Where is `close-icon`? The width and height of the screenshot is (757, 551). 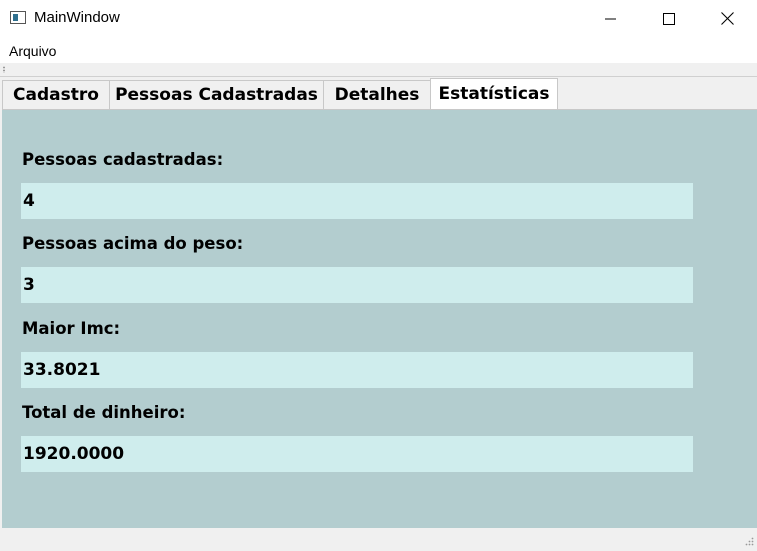
close-icon is located at coordinates (727, 18).